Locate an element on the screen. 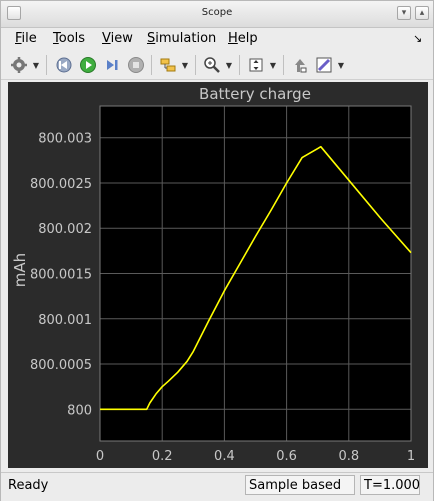 This screenshot has height=501, width=434. highlight-block-icon is located at coordinates (300, 65).